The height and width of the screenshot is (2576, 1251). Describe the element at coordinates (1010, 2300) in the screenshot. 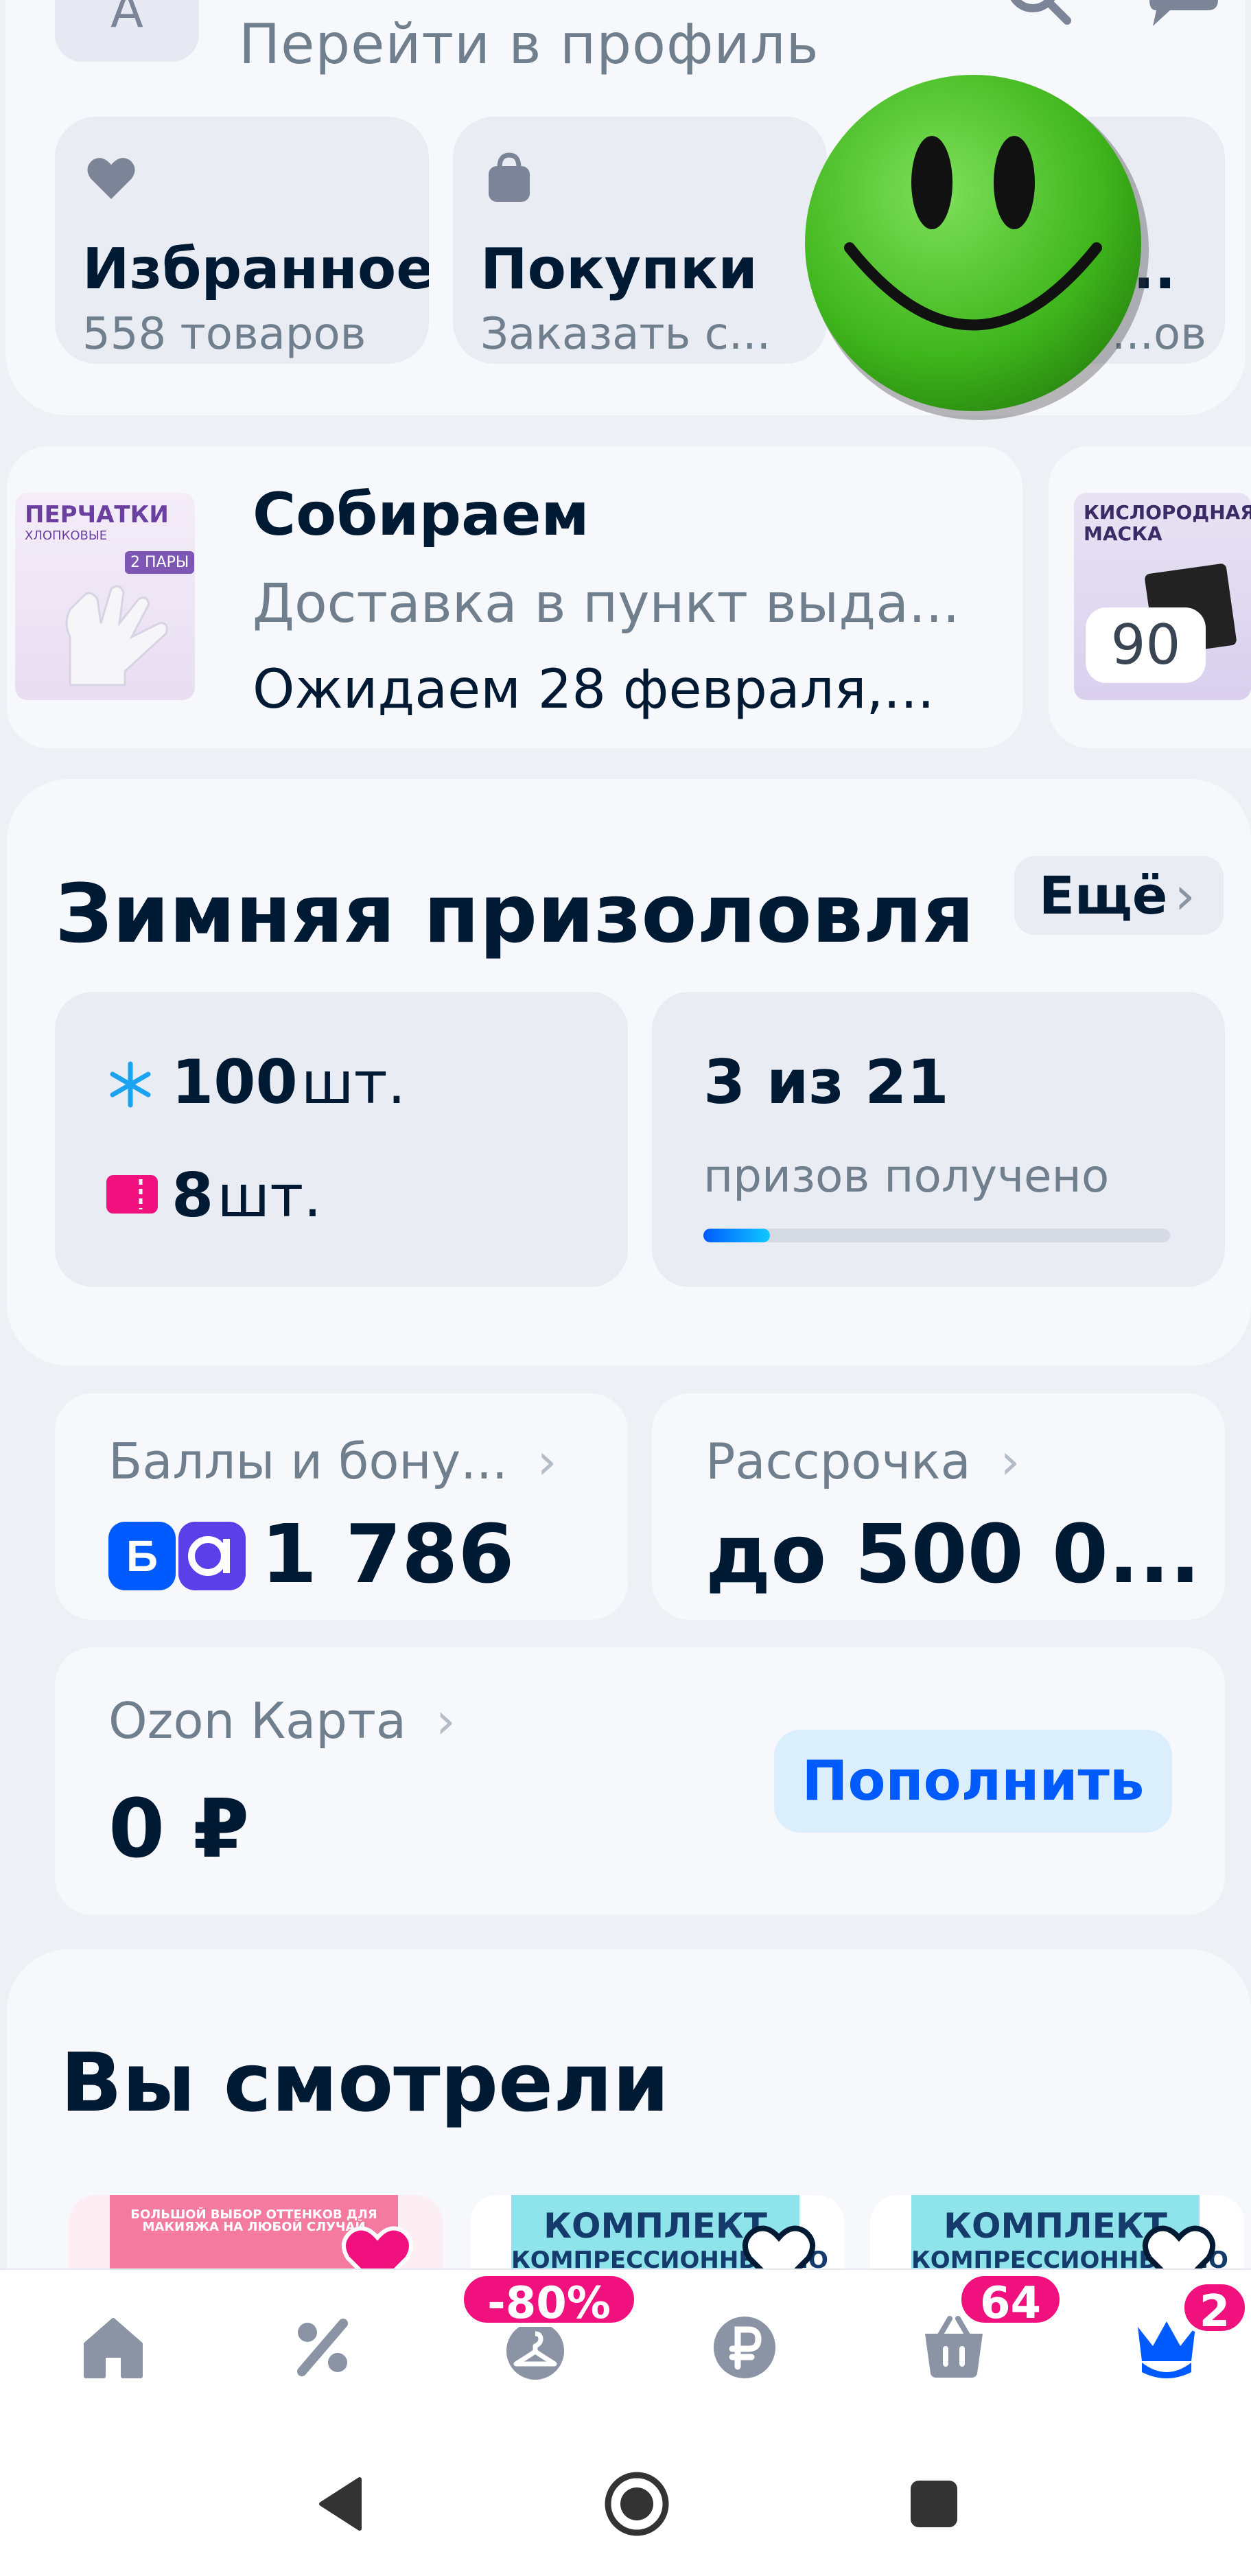

I see `cart-badge: 64` at that location.